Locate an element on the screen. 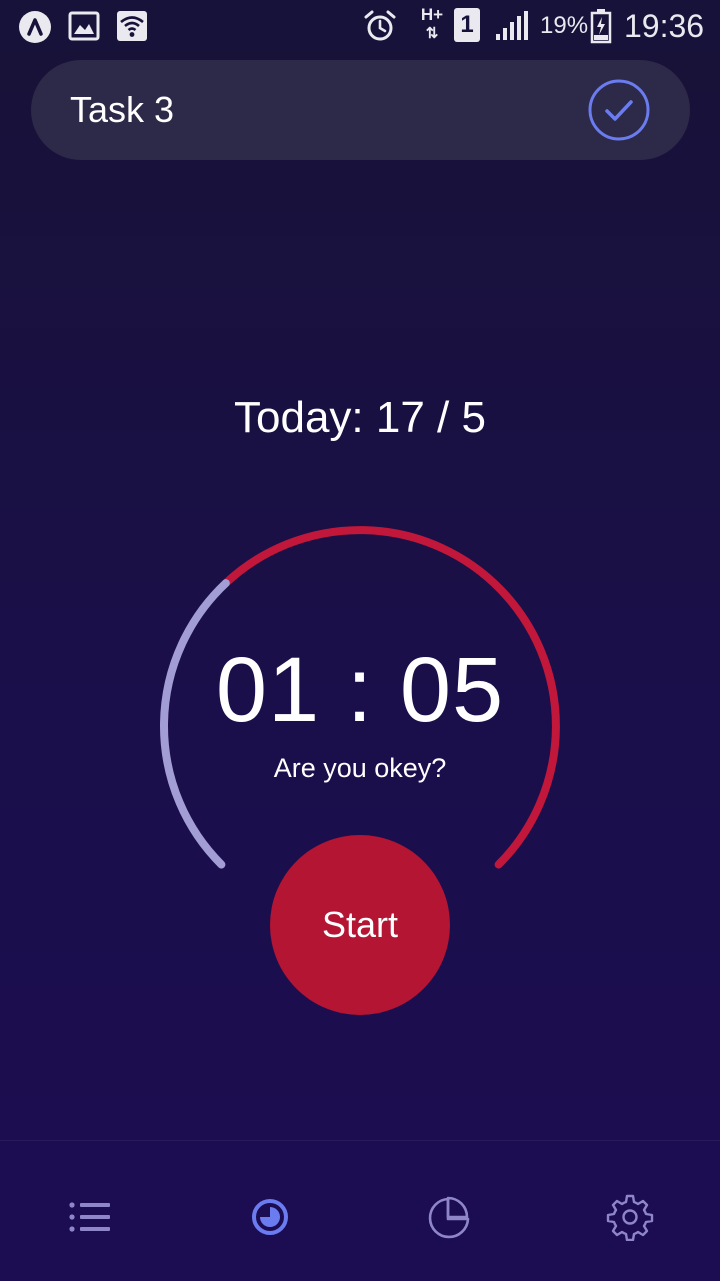 The image size is (720, 1281). clock-time: 19:36 is located at coordinates (664, 26).